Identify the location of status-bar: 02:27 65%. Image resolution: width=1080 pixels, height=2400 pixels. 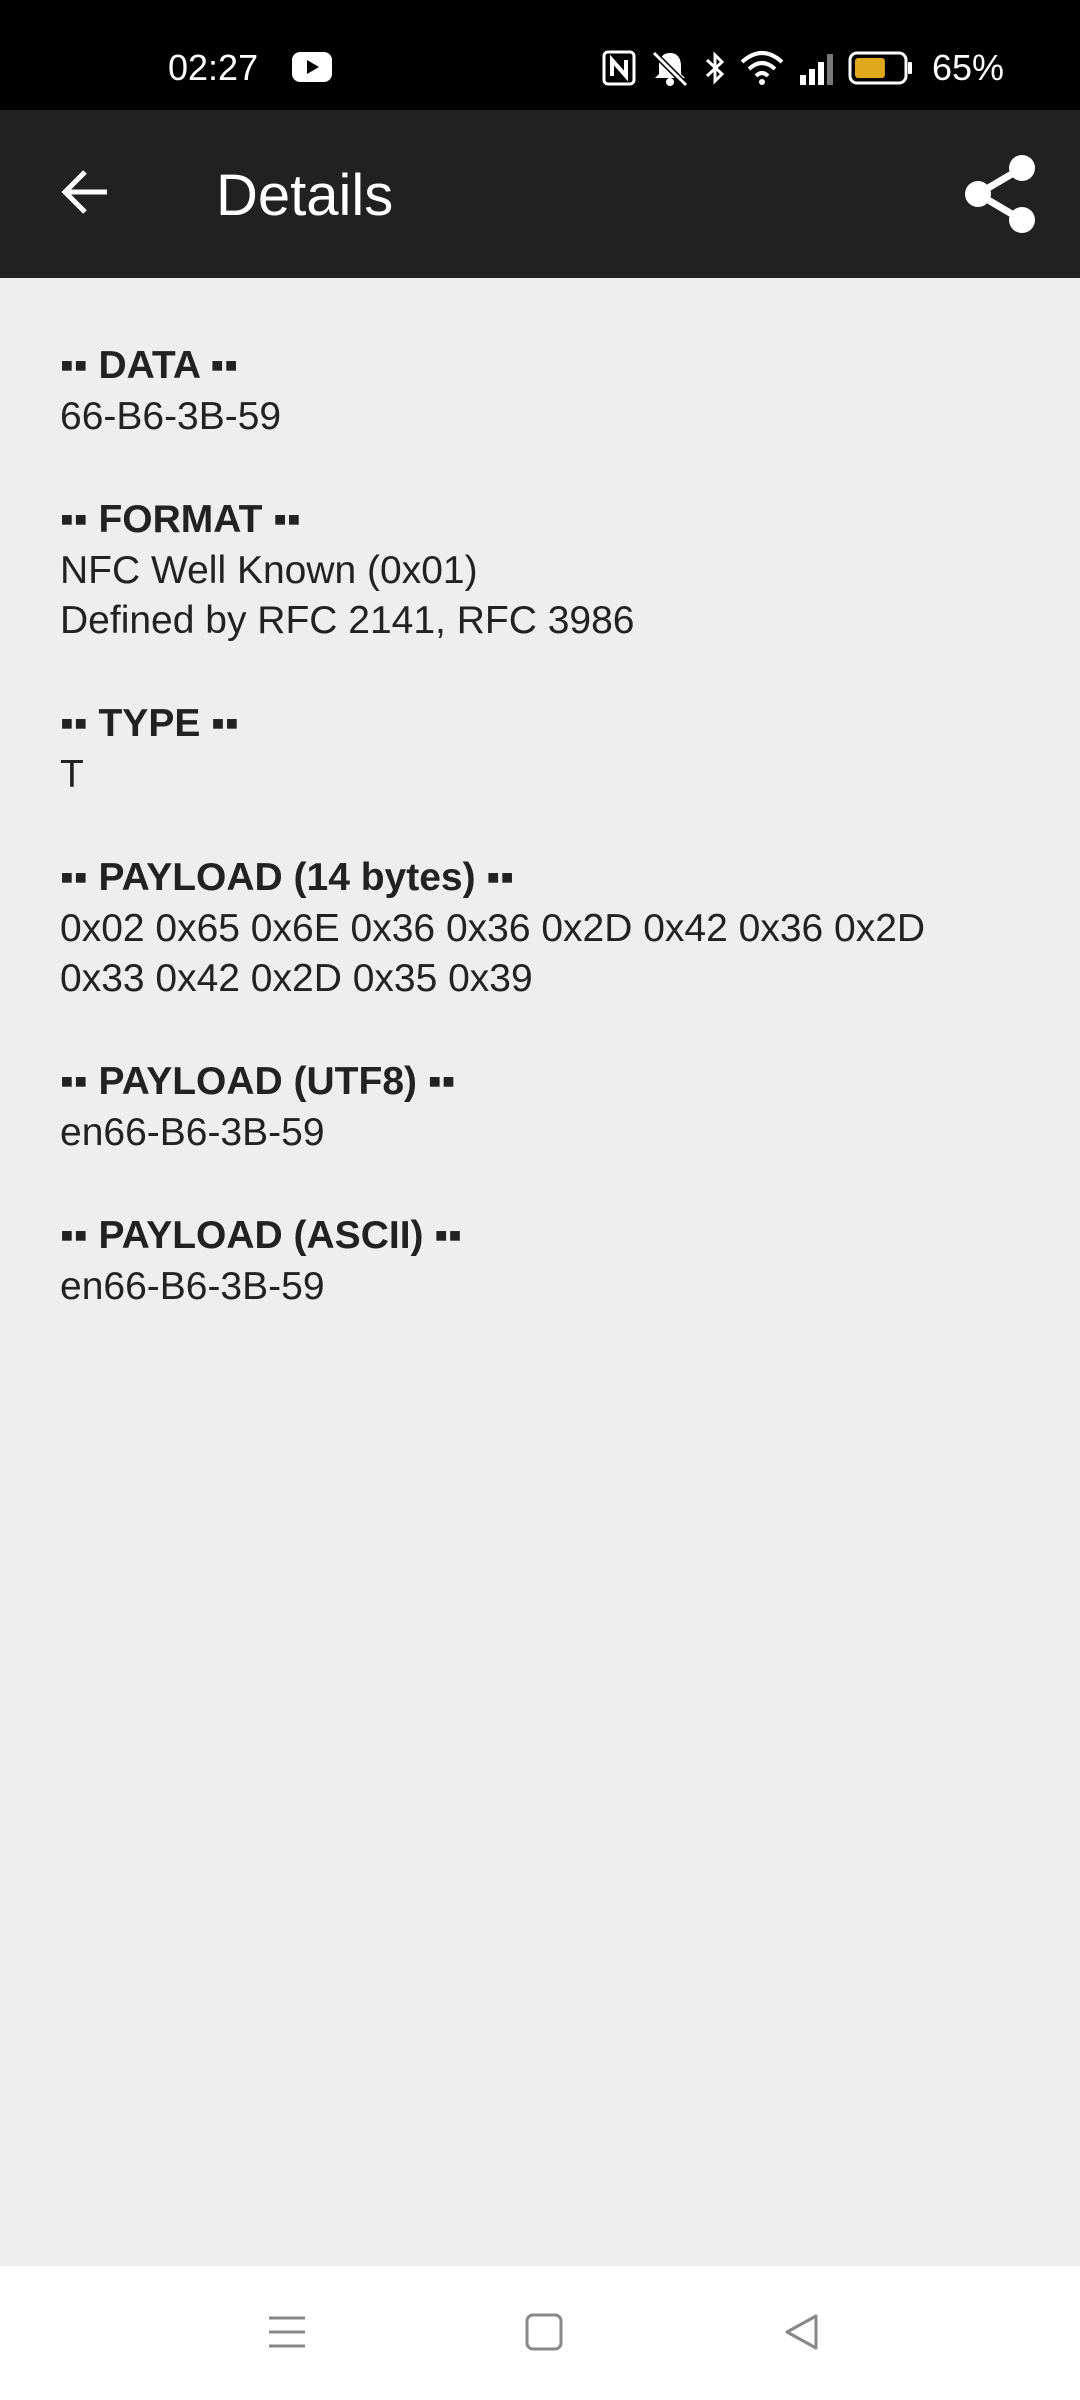
(540, 55).